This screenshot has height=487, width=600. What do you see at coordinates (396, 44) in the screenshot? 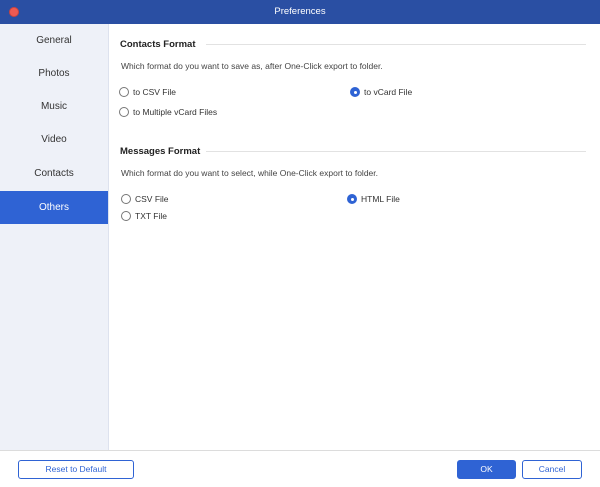
I see `contacts-format-divider` at bounding box center [396, 44].